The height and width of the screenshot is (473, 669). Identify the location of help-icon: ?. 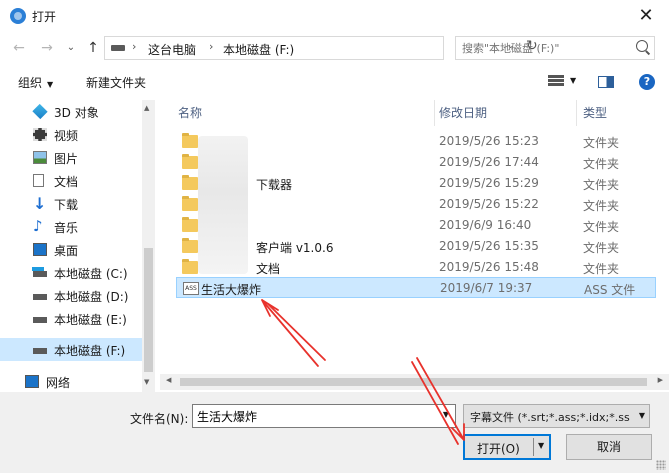
(647, 82).